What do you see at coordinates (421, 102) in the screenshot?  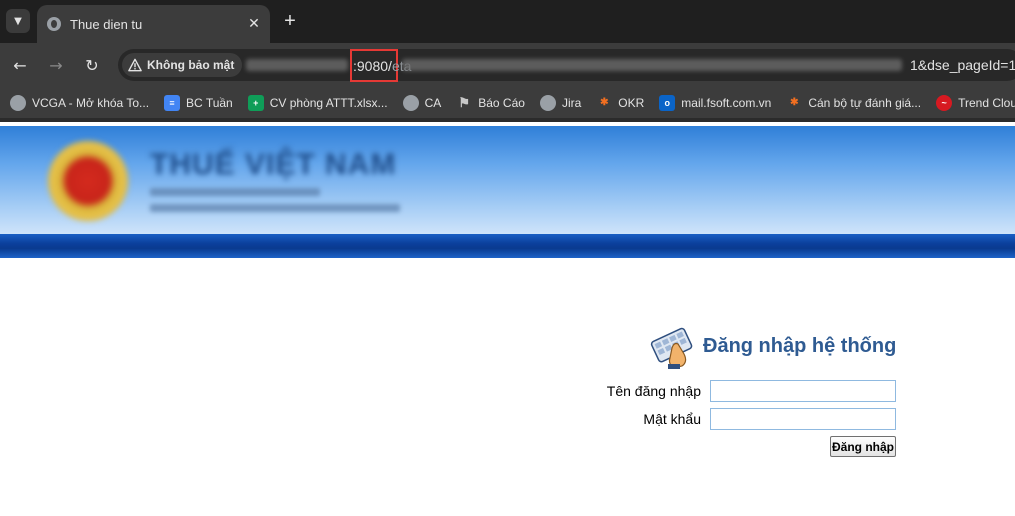 I see `bookmark-item: CA` at bounding box center [421, 102].